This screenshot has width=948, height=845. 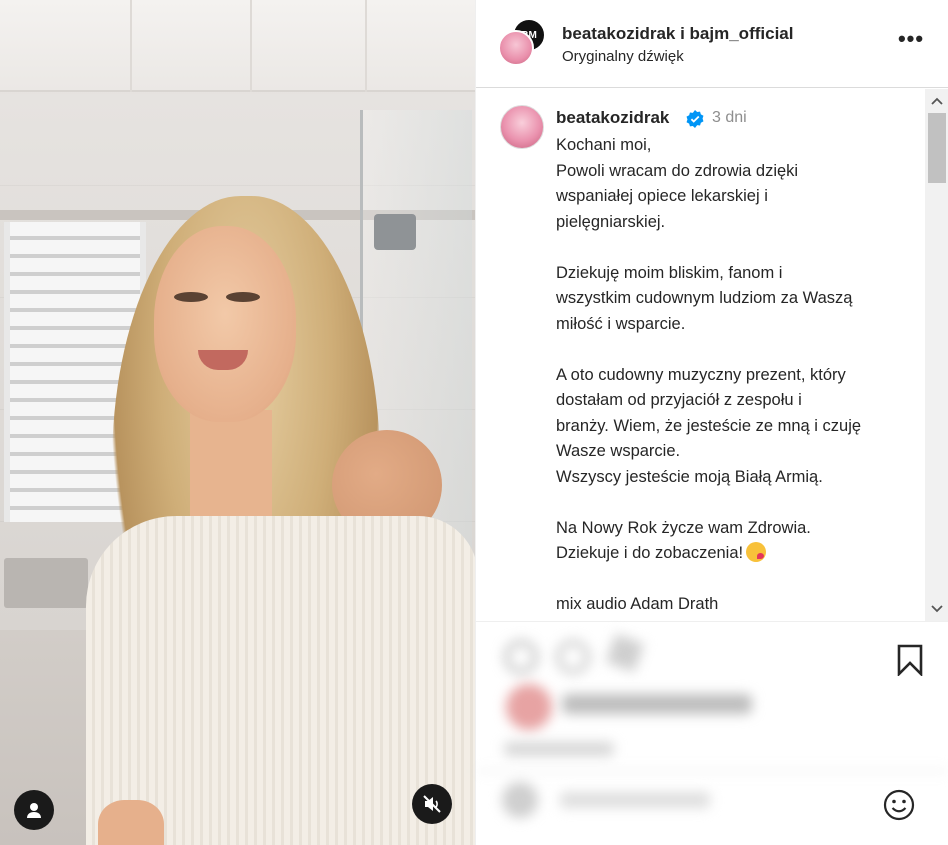 I want to click on user-icon, so click(x=34, y=810).